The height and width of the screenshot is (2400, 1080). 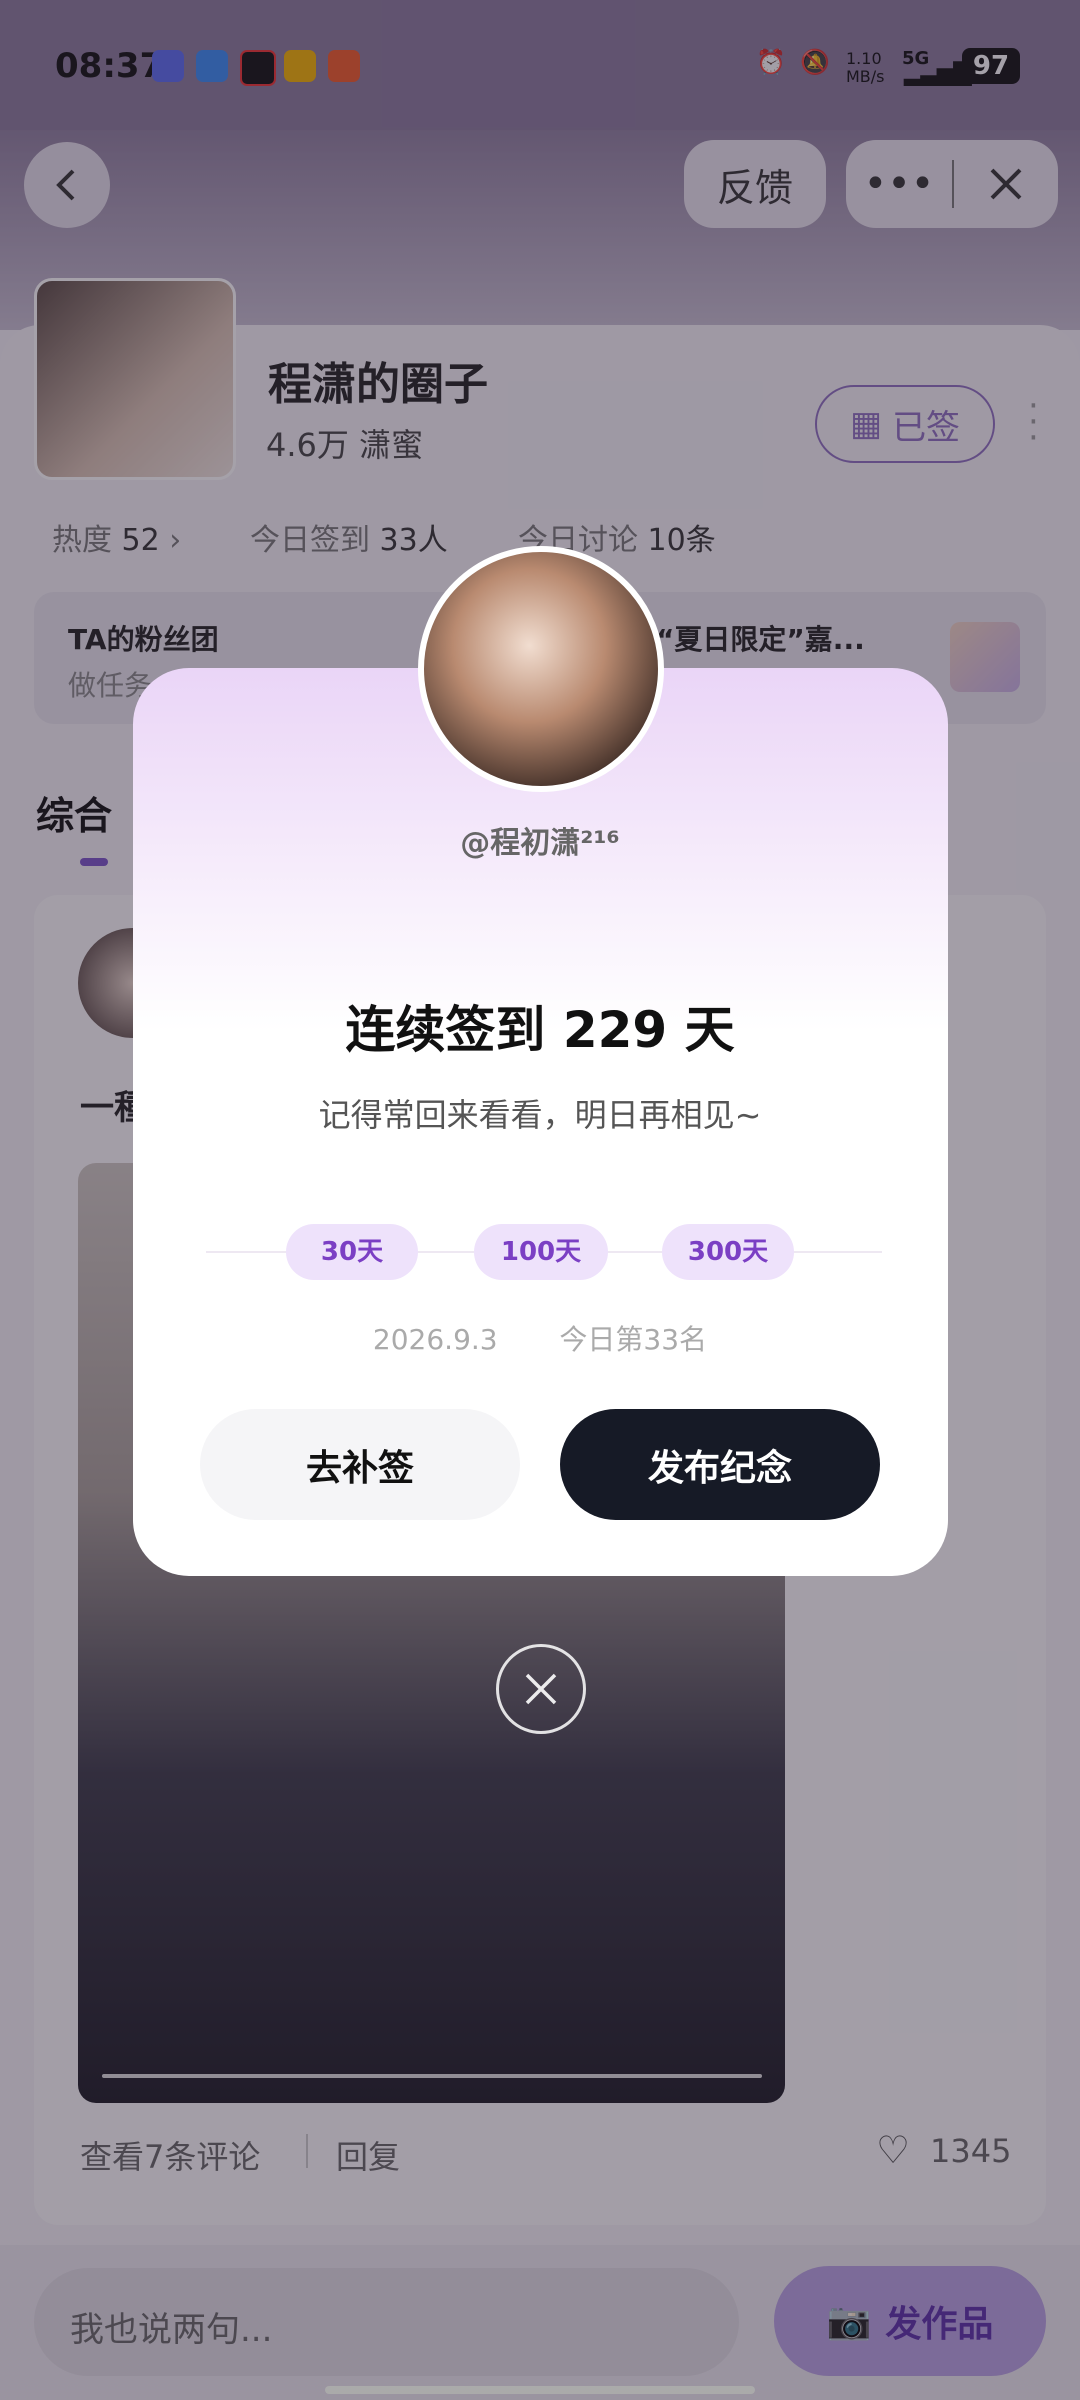 I want to click on user-avatar, so click(x=541, y=669).